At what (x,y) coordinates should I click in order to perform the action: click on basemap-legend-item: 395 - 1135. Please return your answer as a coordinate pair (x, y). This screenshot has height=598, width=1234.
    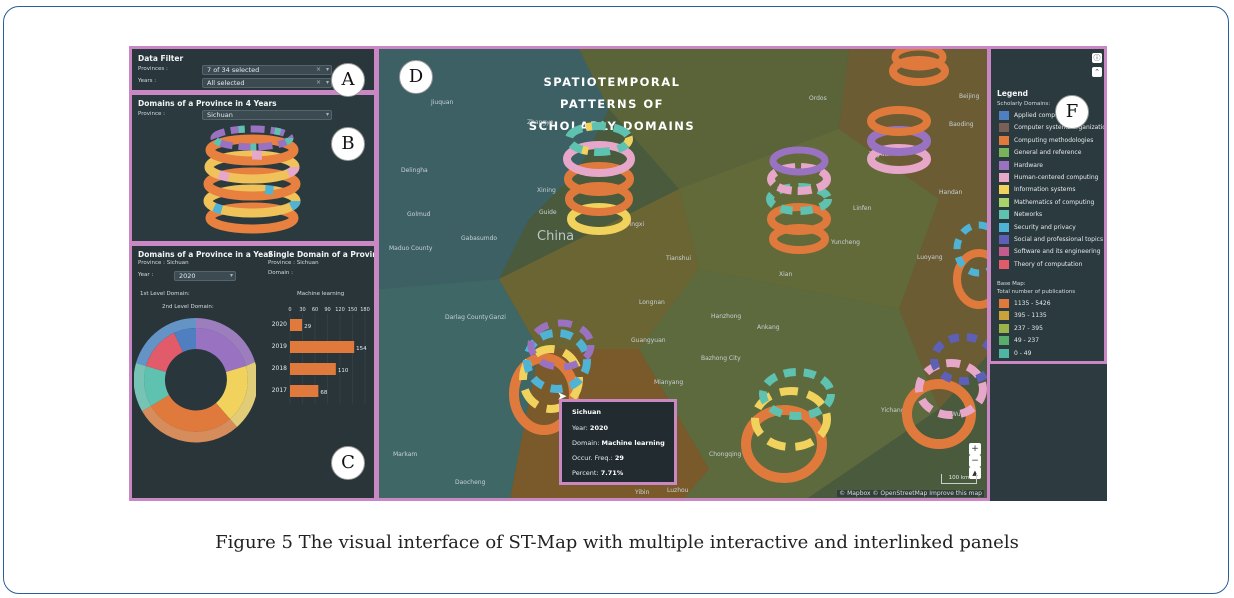
    Looking at the image, I should click on (1023, 316).